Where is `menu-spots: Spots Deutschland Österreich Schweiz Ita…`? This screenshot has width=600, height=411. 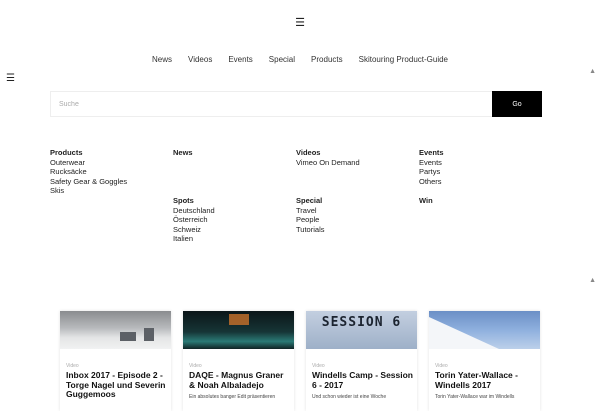
menu-spots: Spots Deutschland Österreich Schweiz Ita… is located at coordinates (194, 220).